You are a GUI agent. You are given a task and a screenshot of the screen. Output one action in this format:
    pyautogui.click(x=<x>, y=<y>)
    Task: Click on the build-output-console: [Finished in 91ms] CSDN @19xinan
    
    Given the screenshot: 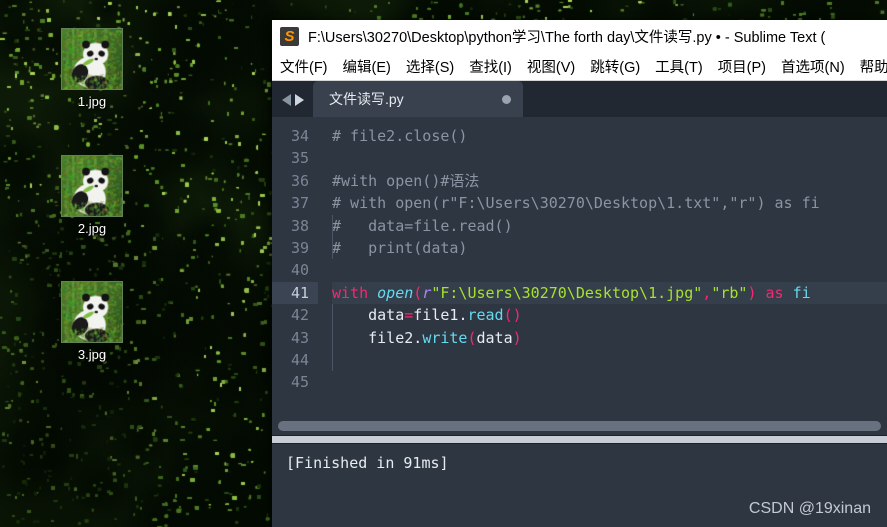 What is the action you would take?
    pyautogui.click(x=579, y=485)
    